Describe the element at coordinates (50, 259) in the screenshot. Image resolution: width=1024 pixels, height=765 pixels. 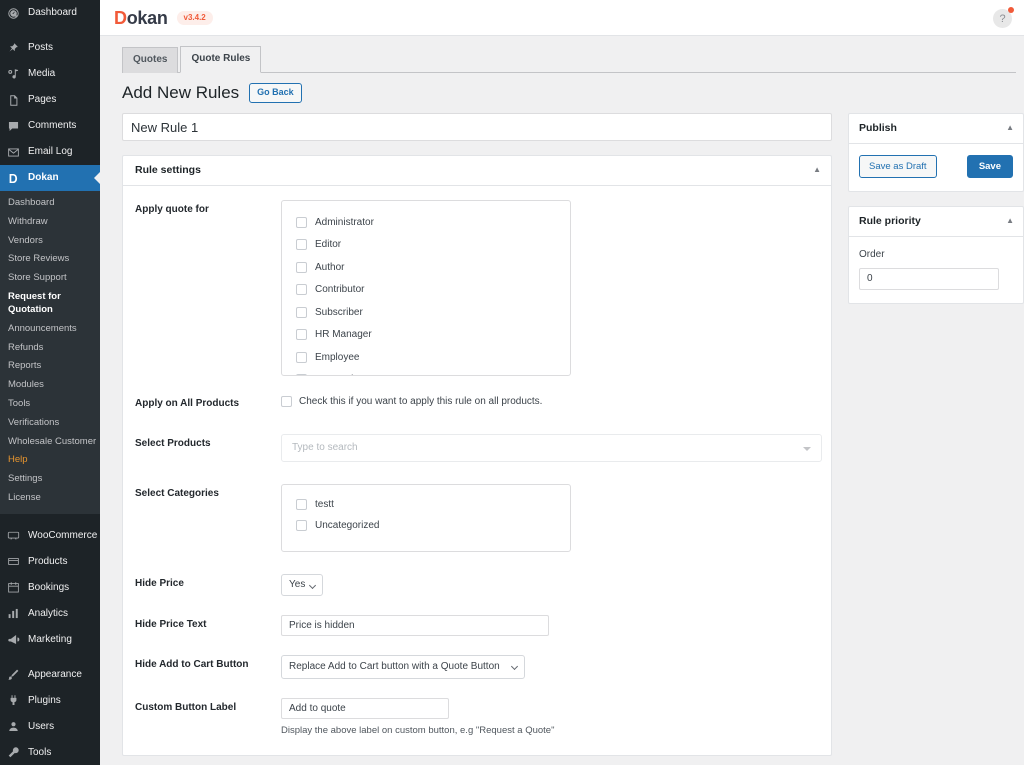
I see `submenu-item-store-reviews: Store Reviews` at that location.